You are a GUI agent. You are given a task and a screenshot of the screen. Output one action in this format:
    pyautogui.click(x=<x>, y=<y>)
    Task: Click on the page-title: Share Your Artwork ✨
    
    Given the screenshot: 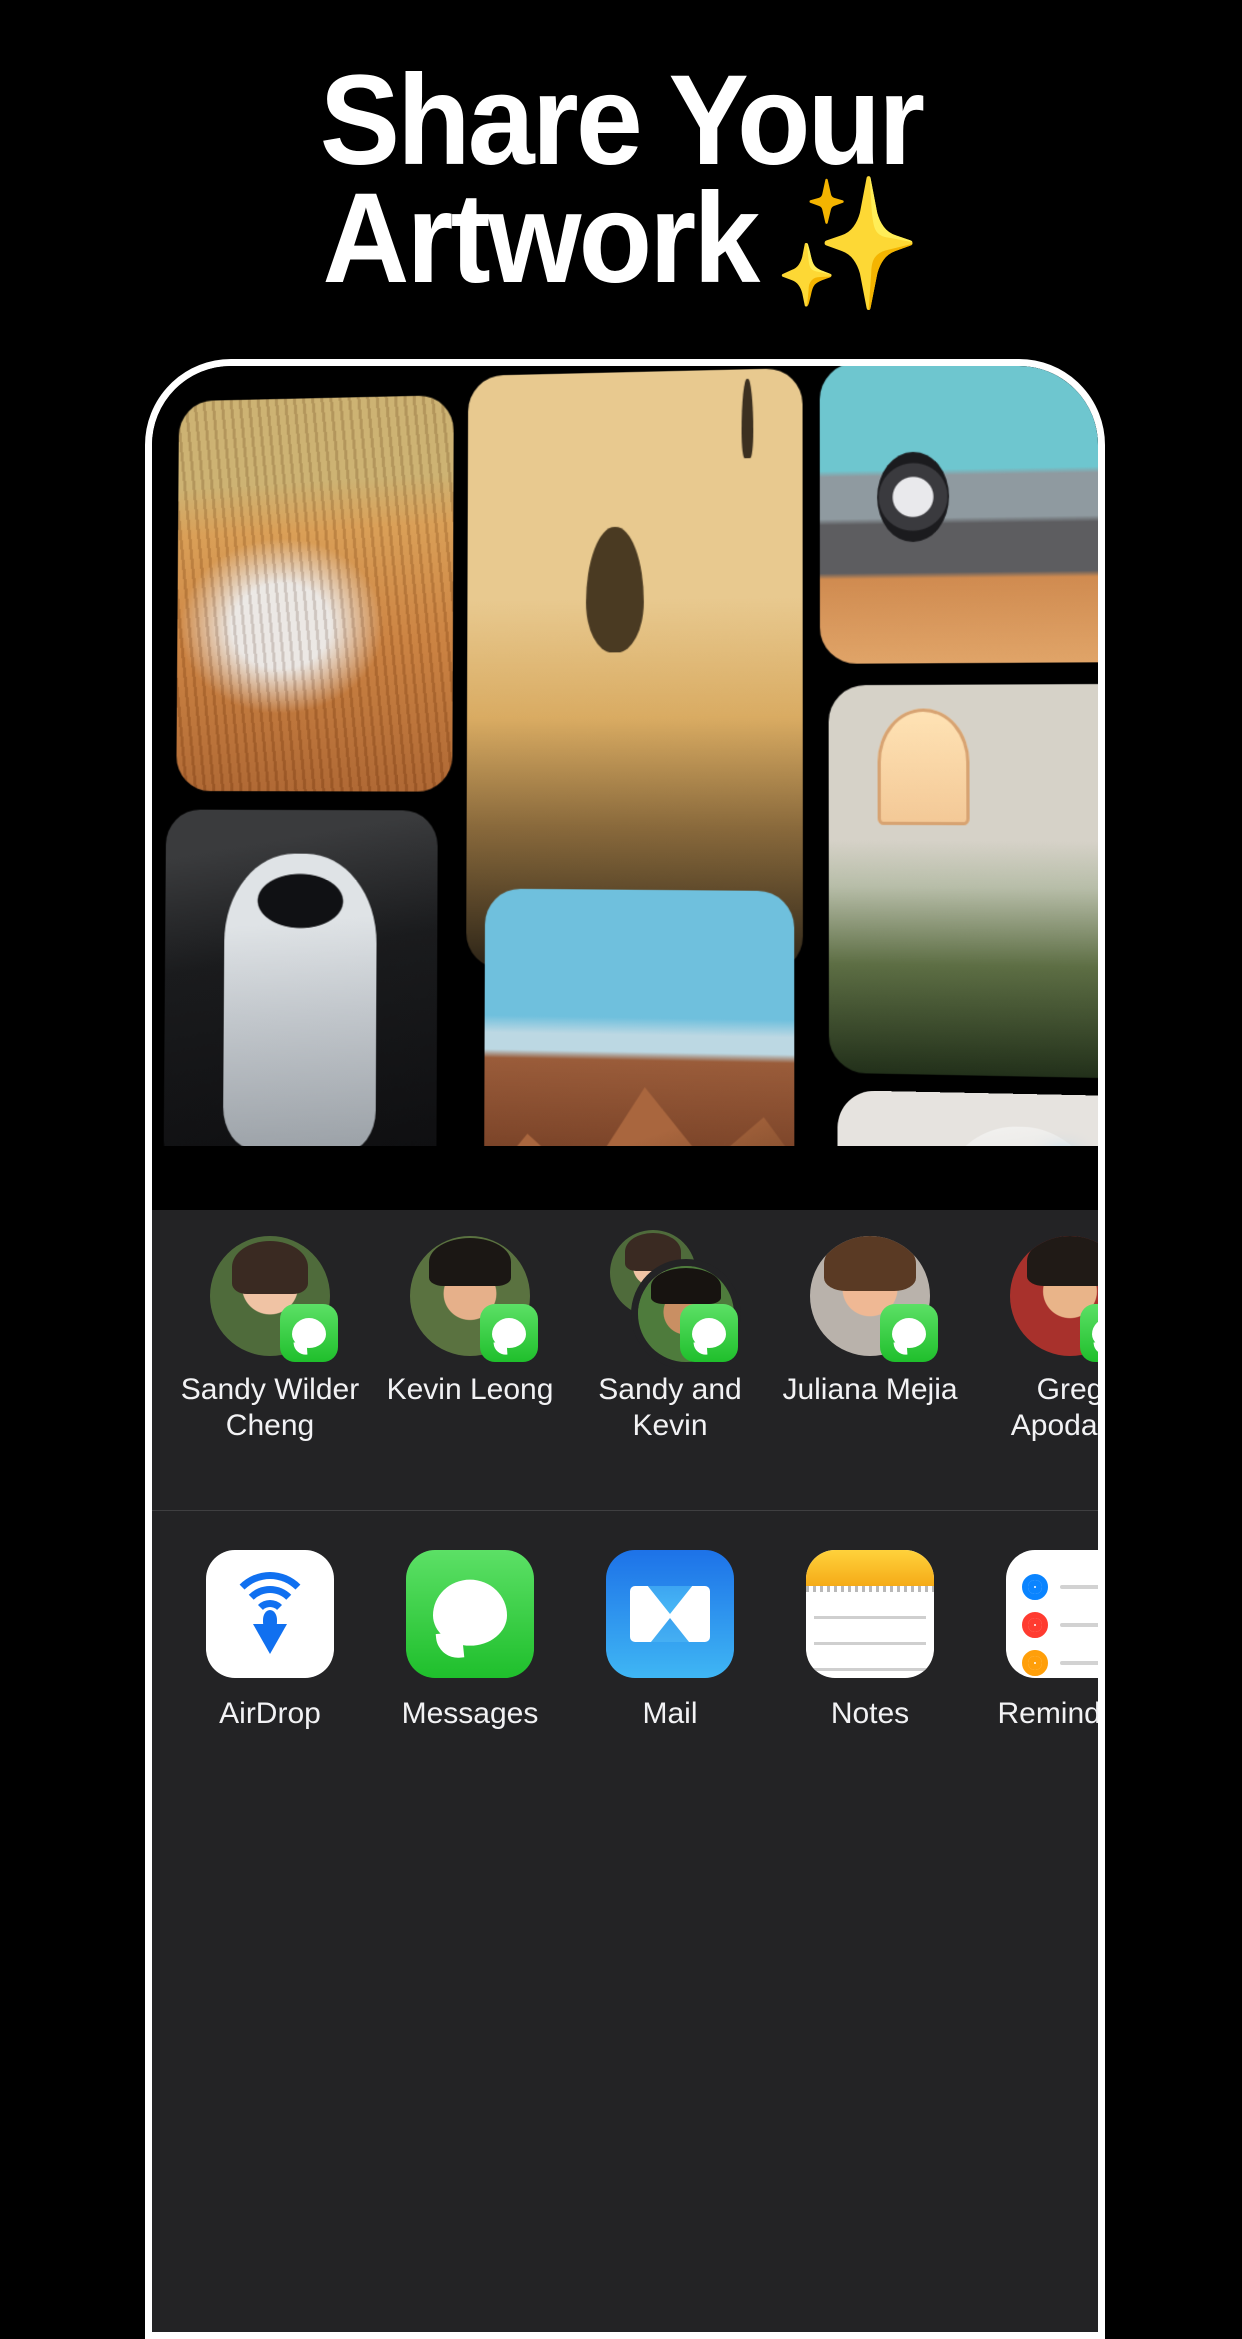 What is the action you would take?
    pyautogui.click(x=620, y=182)
    